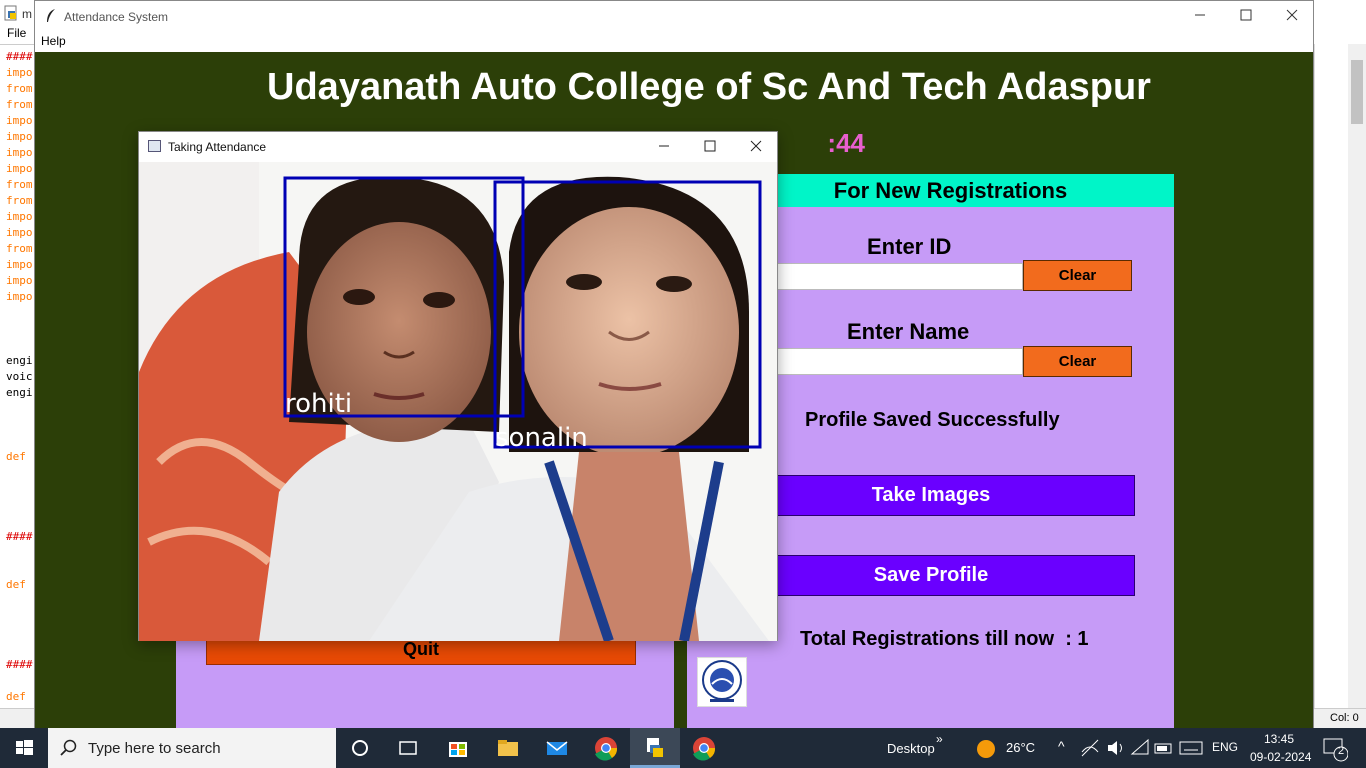 The width and height of the screenshot is (1366, 768). Describe the element at coordinates (1225, 747) in the screenshot. I see `language-indicator: ENG` at that location.